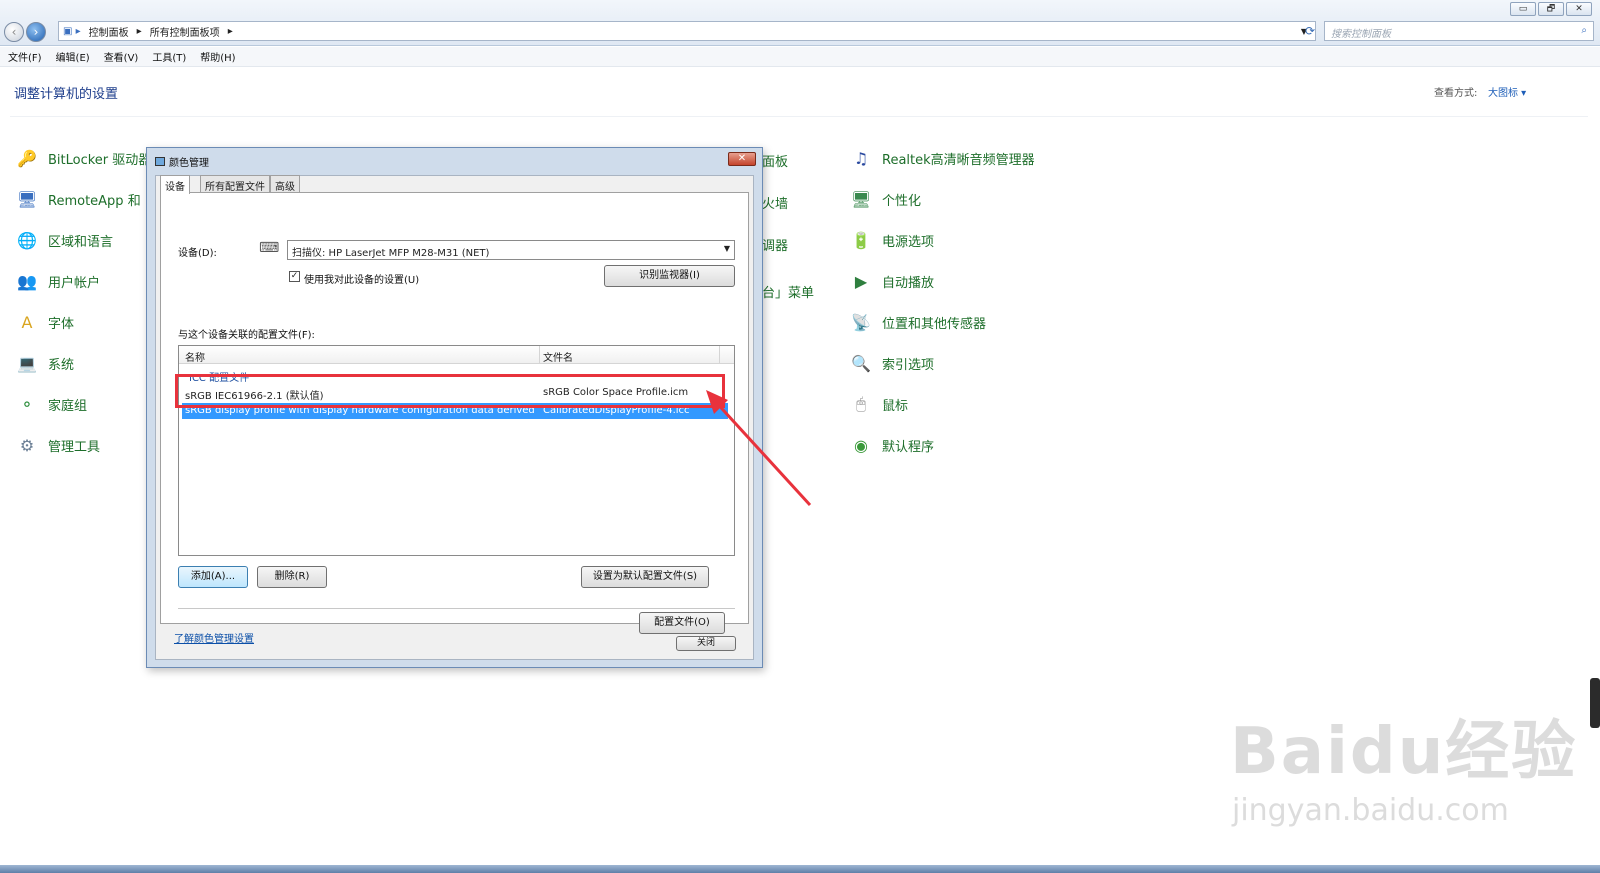 The image size is (1600, 873). What do you see at coordinates (788, 160) in the screenshot?
I see `middle-item: 面板` at bounding box center [788, 160].